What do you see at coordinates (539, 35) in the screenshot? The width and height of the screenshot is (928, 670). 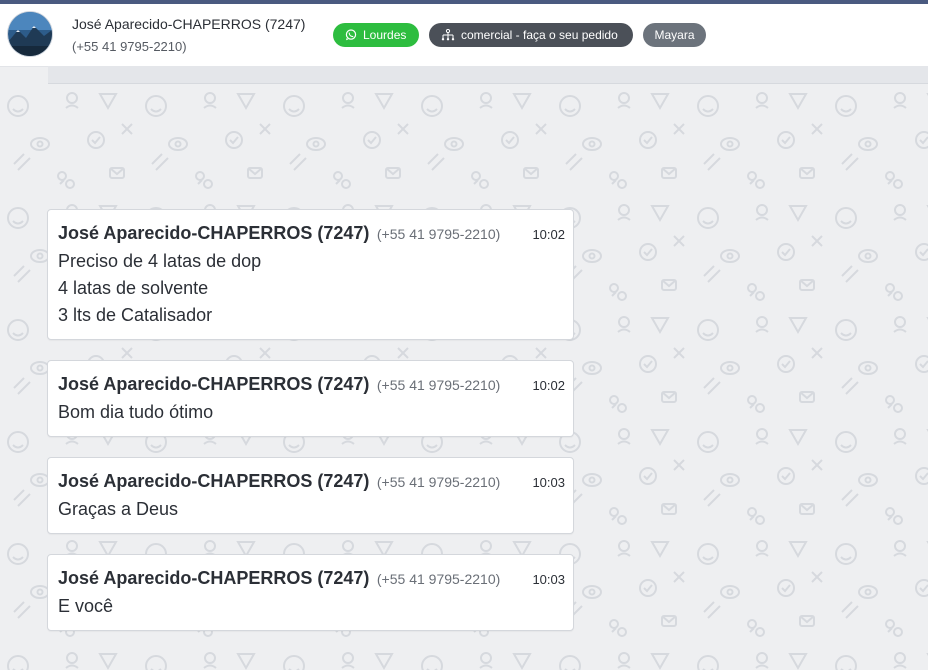 I see `department-tag-label: comercial - faça o seu pedido` at bounding box center [539, 35].